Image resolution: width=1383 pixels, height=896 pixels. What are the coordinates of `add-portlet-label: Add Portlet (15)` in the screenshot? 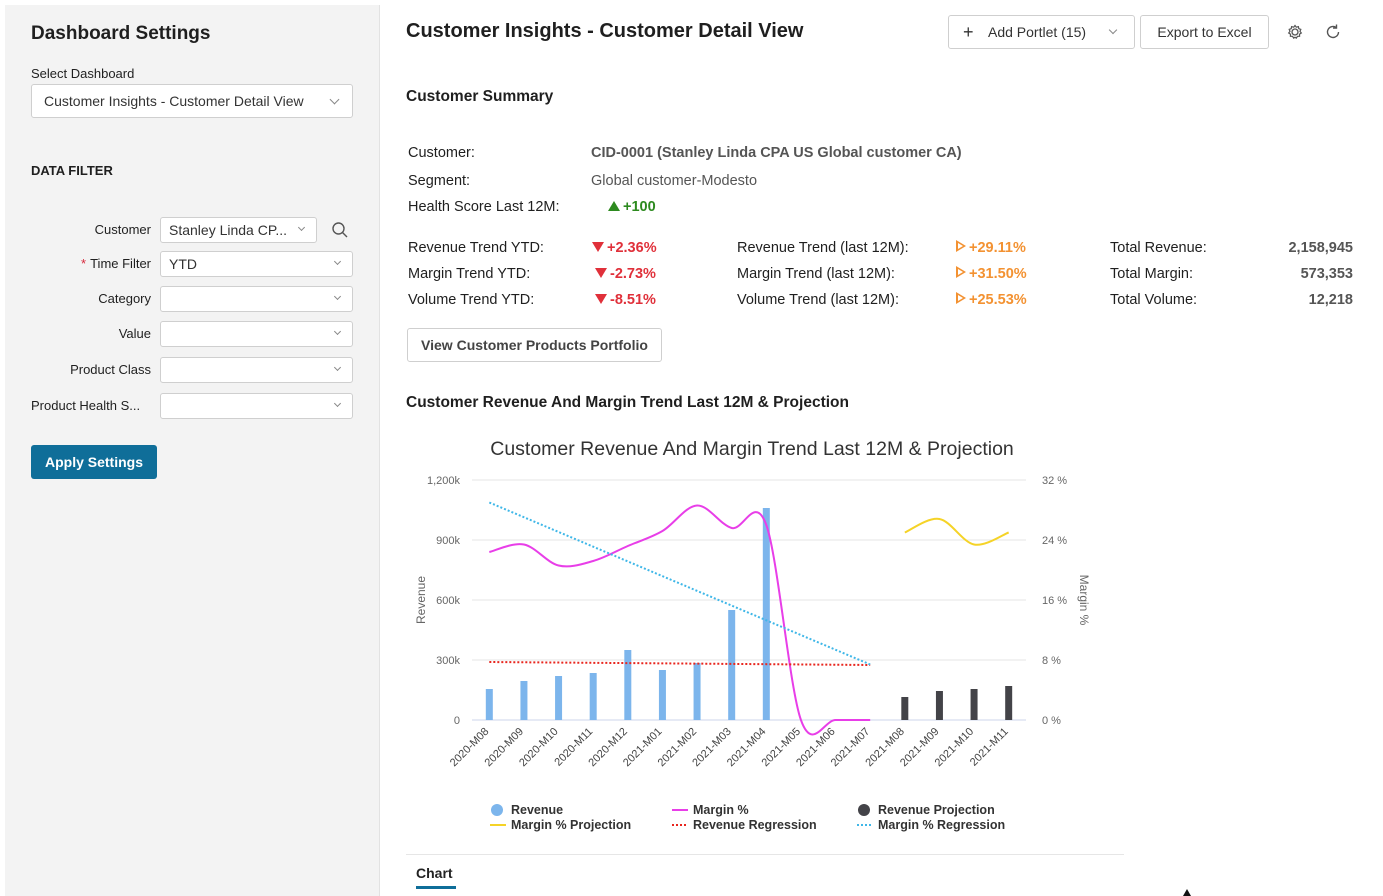 It's located at (1037, 32).